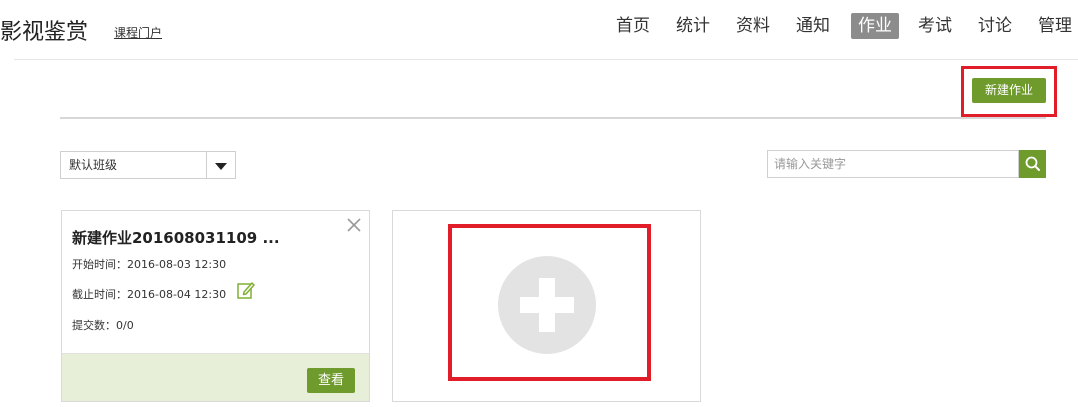 The image size is (1078, 407). Describe the element at coordinates (93, 165) in the screenshot. I see `class-select-value: 默认班级` at that location.